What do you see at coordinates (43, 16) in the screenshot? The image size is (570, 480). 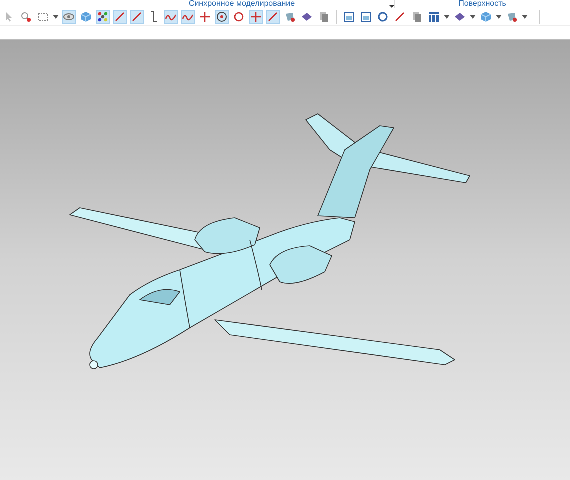 I see `selection-box-icon` at bounding box center [43, 16].